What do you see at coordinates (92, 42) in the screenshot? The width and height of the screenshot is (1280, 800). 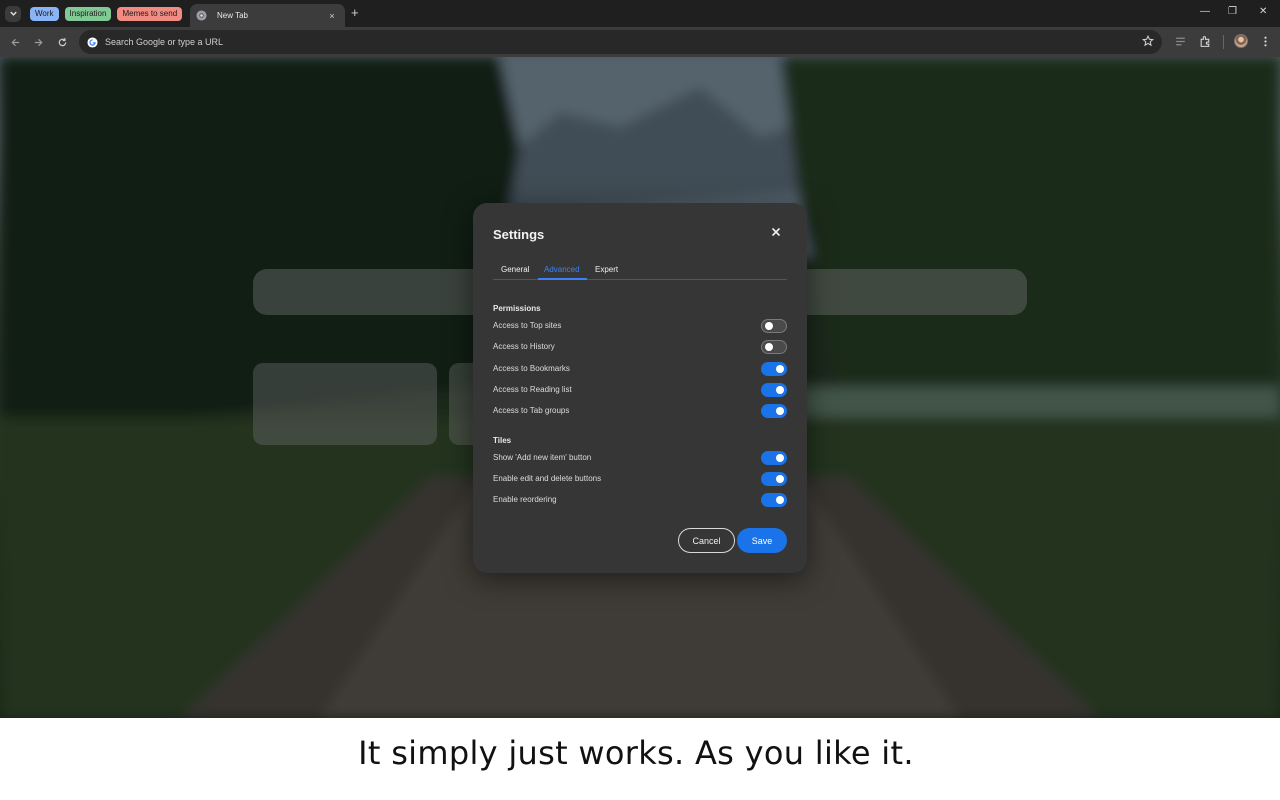 I see `google-icon` at bounding box center [92, 42].